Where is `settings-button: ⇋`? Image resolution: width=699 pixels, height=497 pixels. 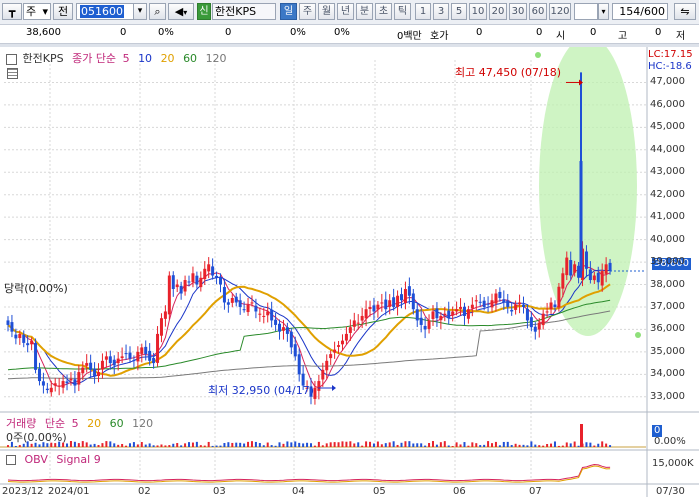 settings-button: ⇋ is located at coordinates (685, 11).